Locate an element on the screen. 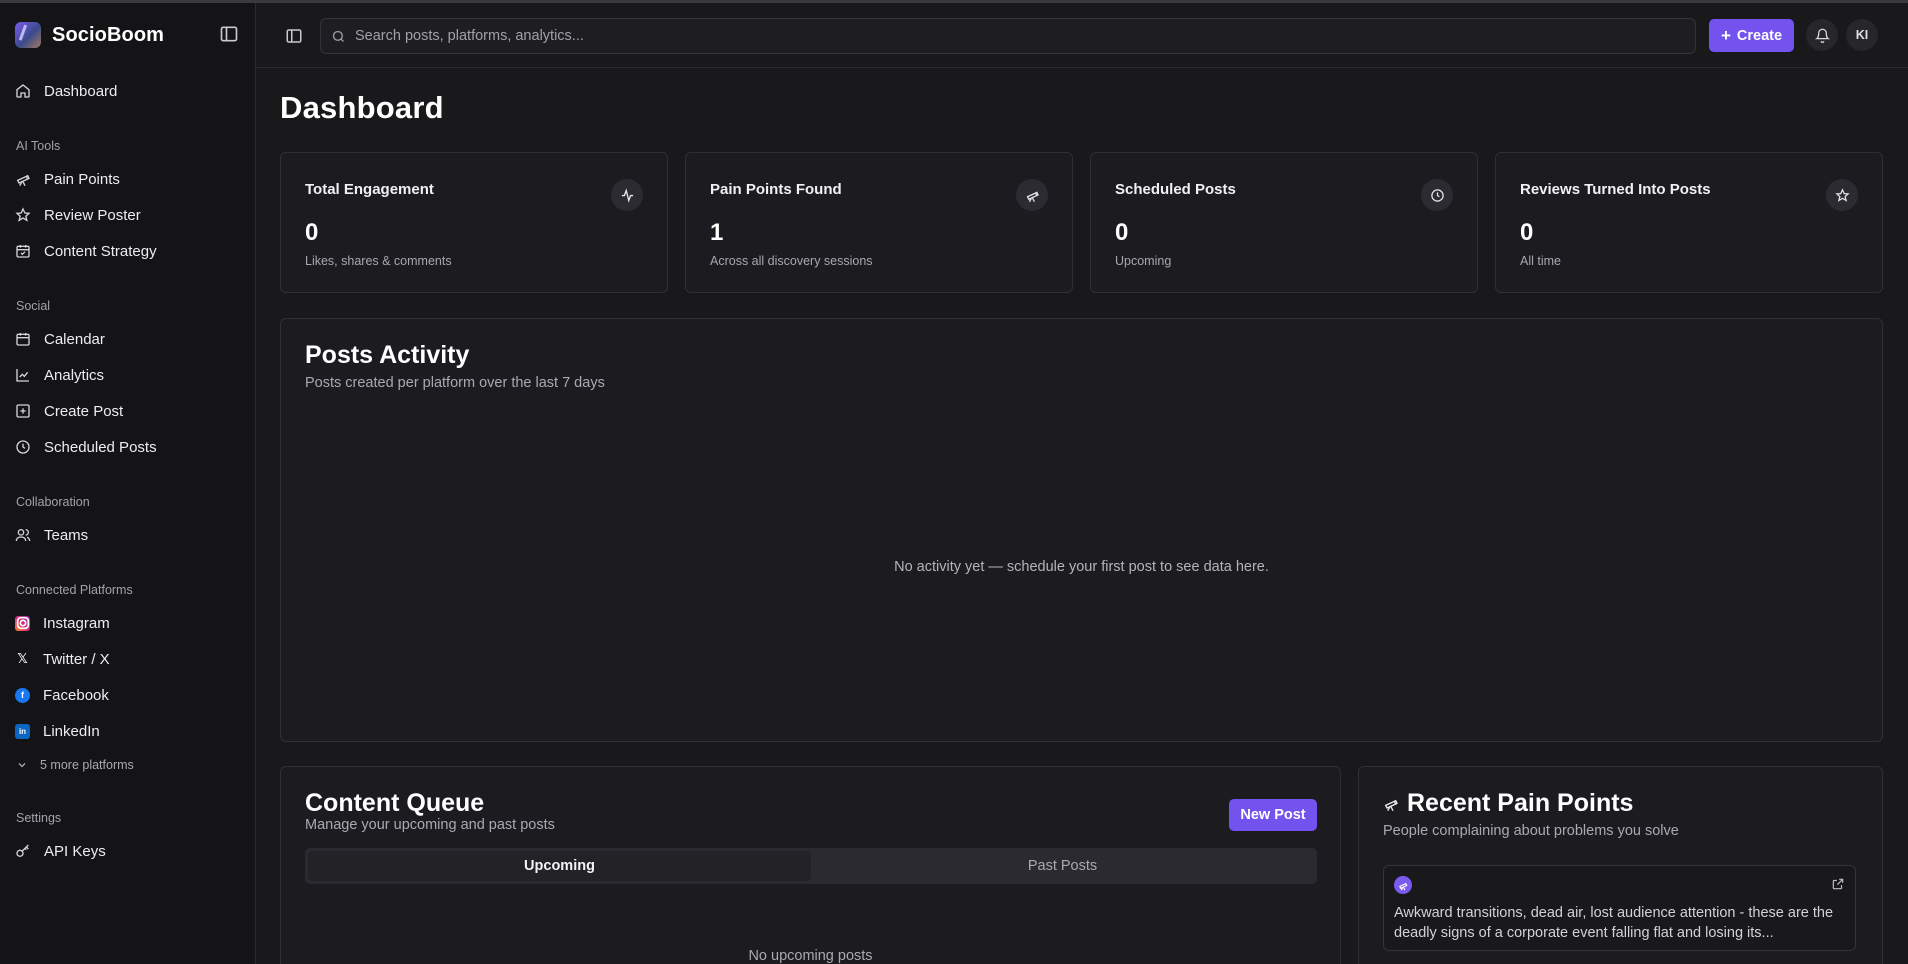 This screenshot has height=964, width=1908. sidebar-item-scheduled-posts: Scheduled Posts is located at coordinates (86, 447).